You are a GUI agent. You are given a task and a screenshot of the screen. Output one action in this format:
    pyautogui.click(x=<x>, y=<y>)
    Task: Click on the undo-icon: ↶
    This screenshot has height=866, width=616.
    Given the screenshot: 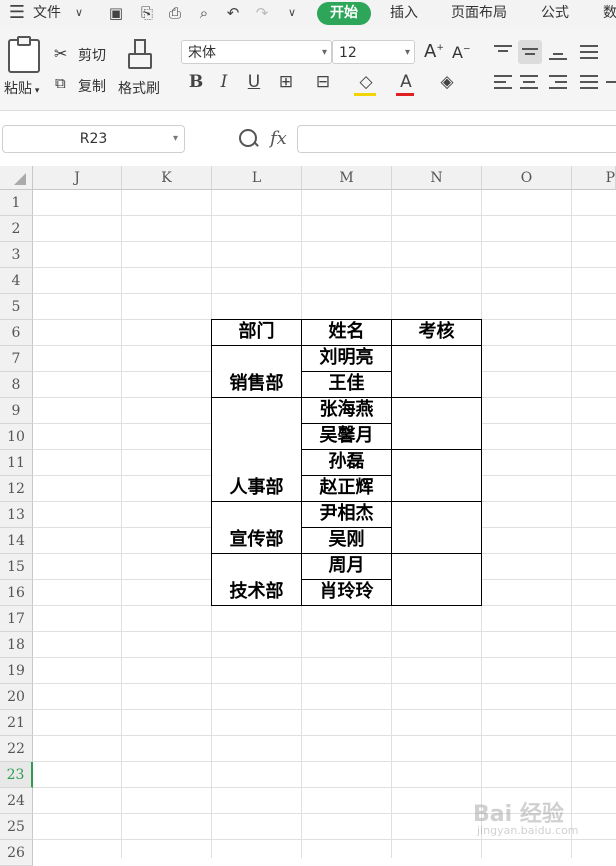 What is the action you would take?
    pyautogui.click(x=233, y=13)
    